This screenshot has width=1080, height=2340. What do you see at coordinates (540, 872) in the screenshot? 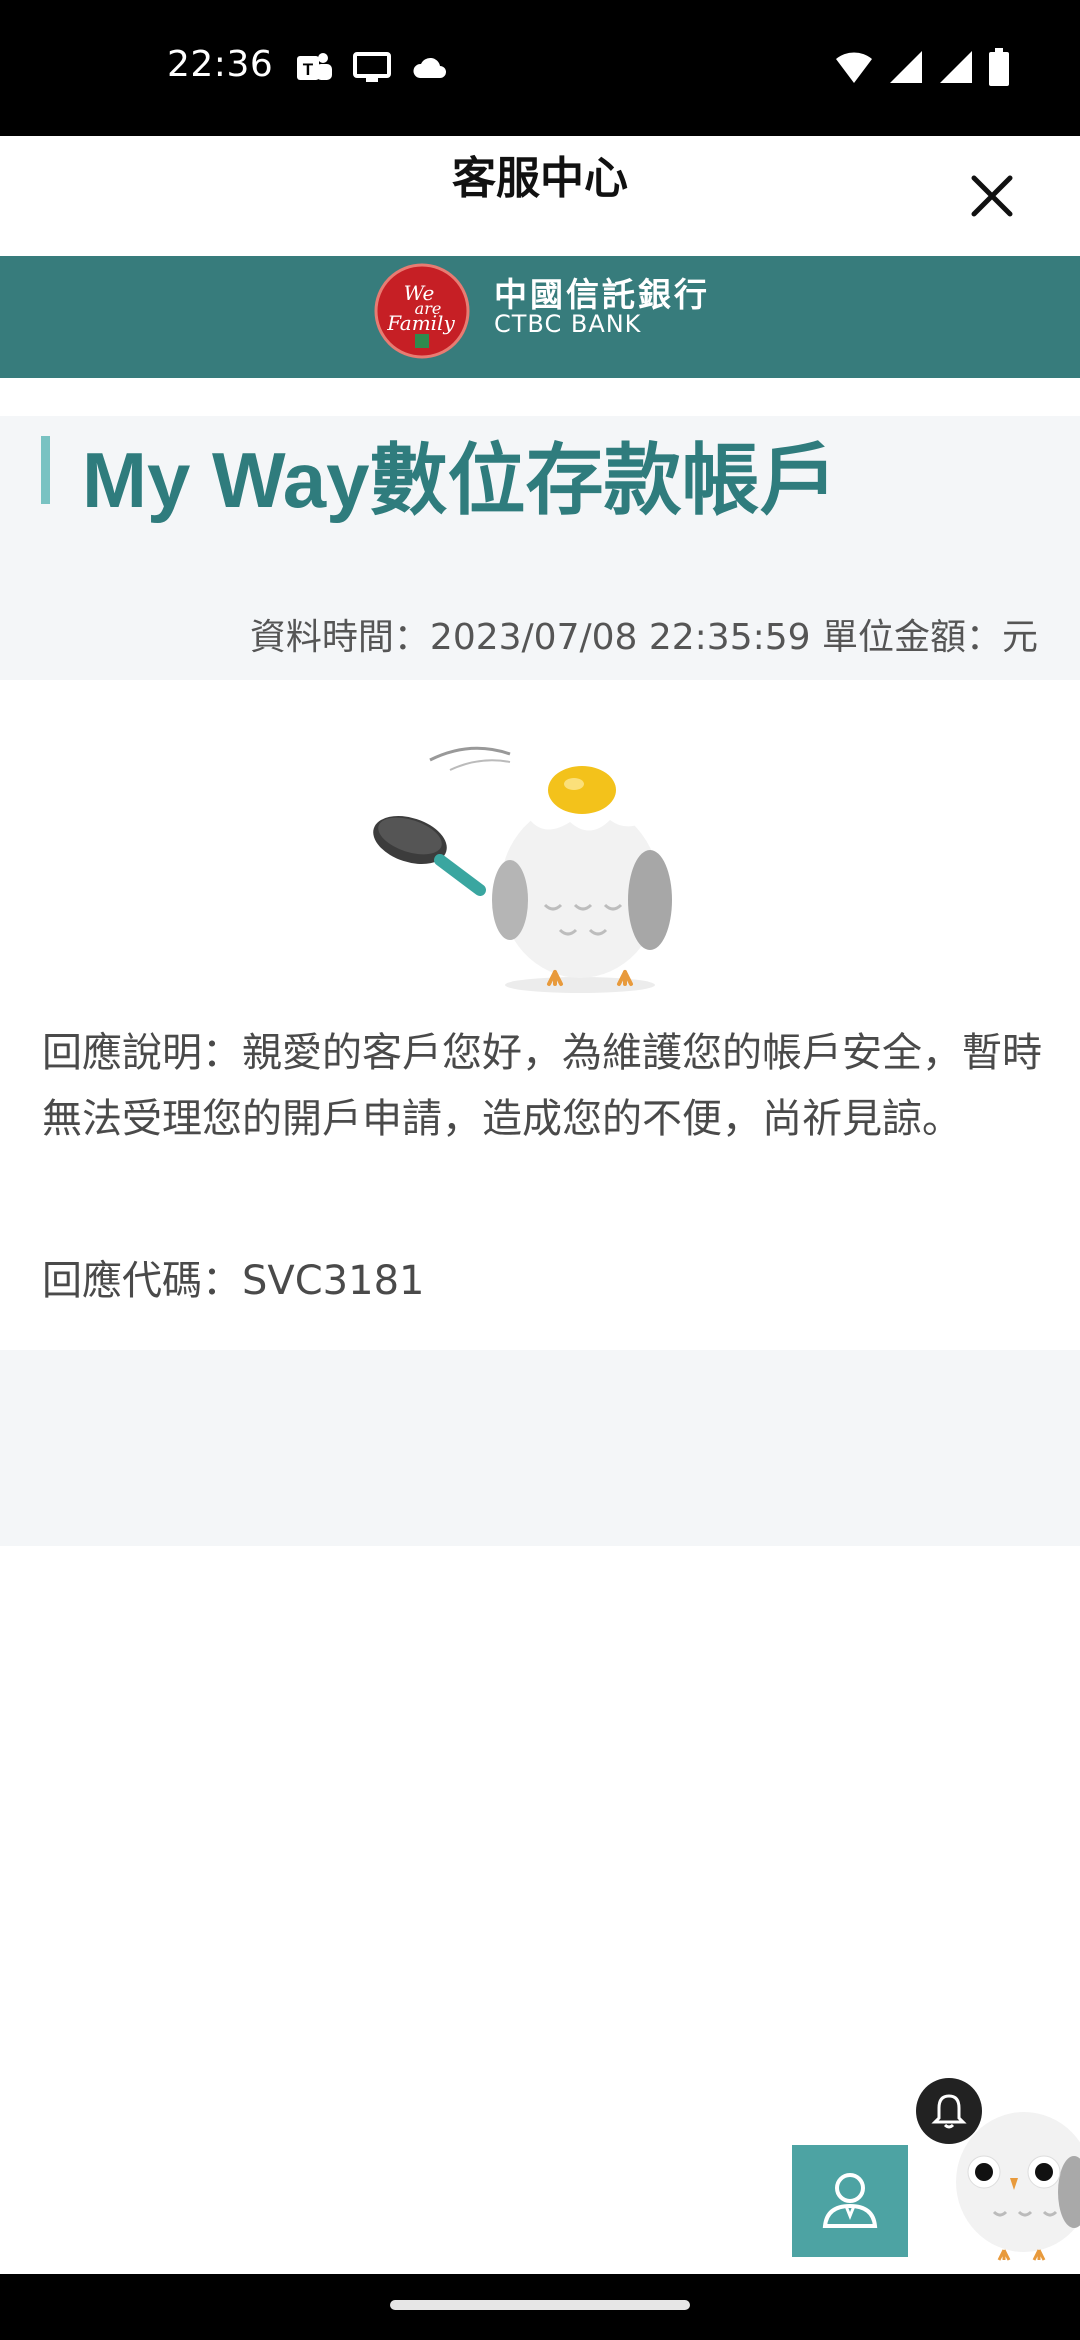
I see `owl-frying-pan-illustration` at bounding box center [540, 872].